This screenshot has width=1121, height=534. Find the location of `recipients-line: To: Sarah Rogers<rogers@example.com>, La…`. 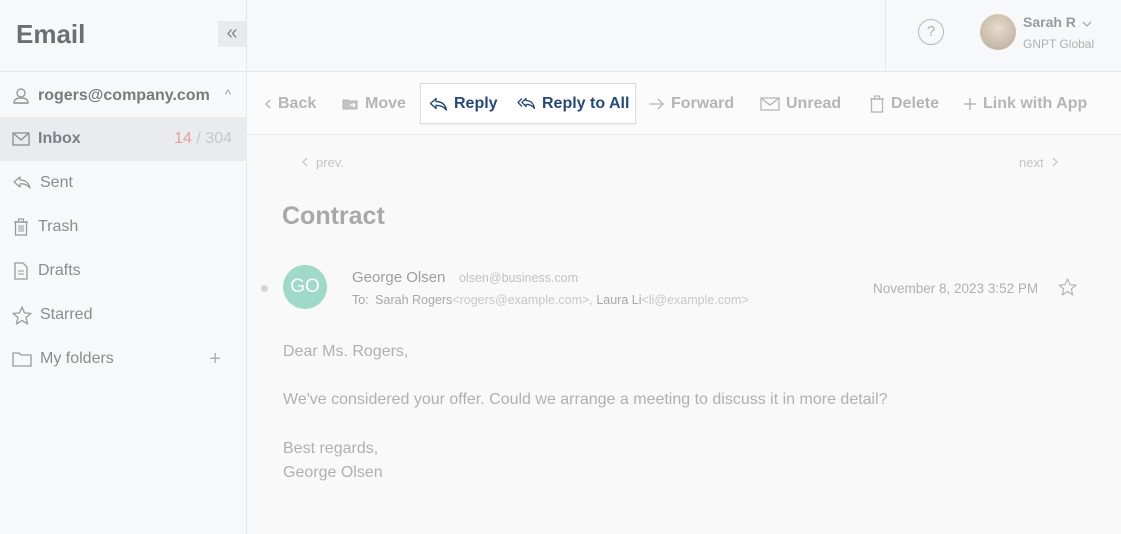

recipients-line: To: Sarah Rogers<rogers@example.com>, La… is located at coordinates (550, 300).